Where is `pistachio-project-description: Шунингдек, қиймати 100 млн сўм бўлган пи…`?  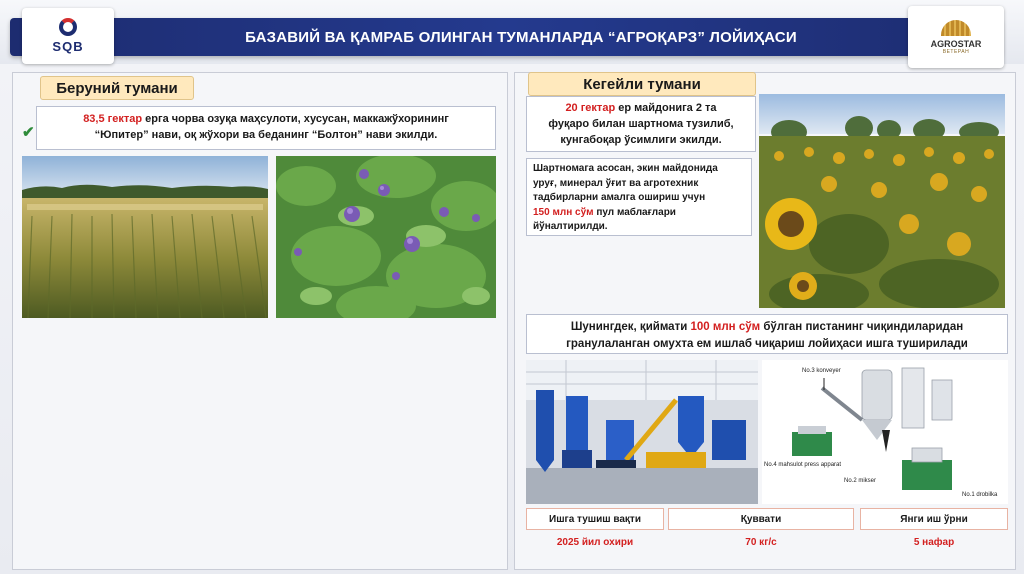
pistachio-project-description: Шунингдек, қиймати 100 млн сўм бўлган пи… is located at coordinates (767, 334).